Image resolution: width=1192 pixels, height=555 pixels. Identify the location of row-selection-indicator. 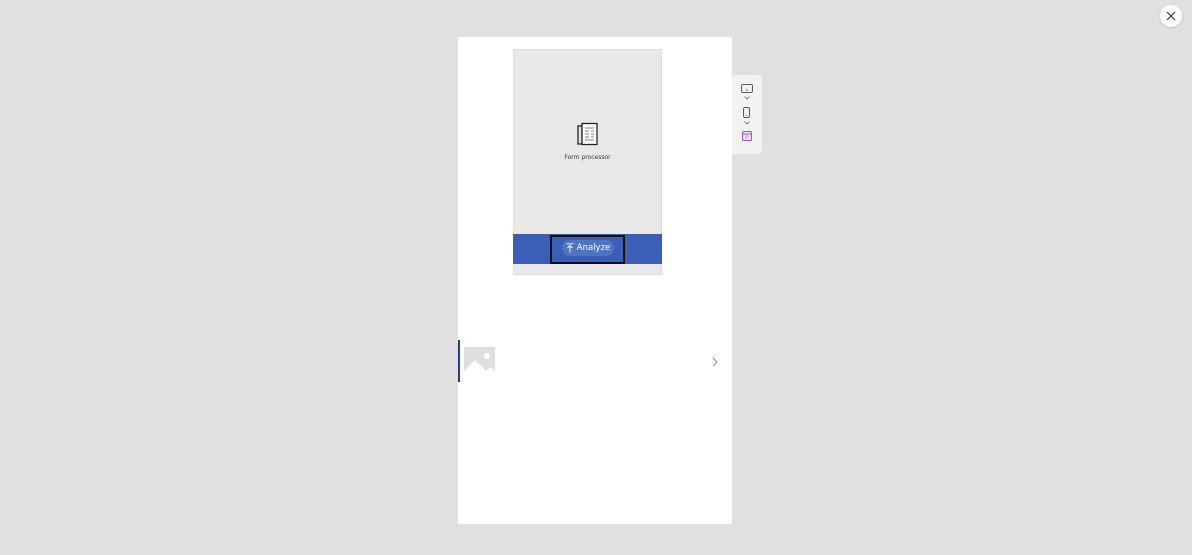
(459, 361).